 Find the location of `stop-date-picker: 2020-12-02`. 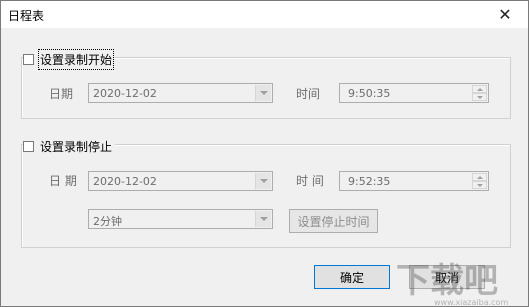

stop-date-picker: 2020-12-02 is located at coordinates (180, 181).